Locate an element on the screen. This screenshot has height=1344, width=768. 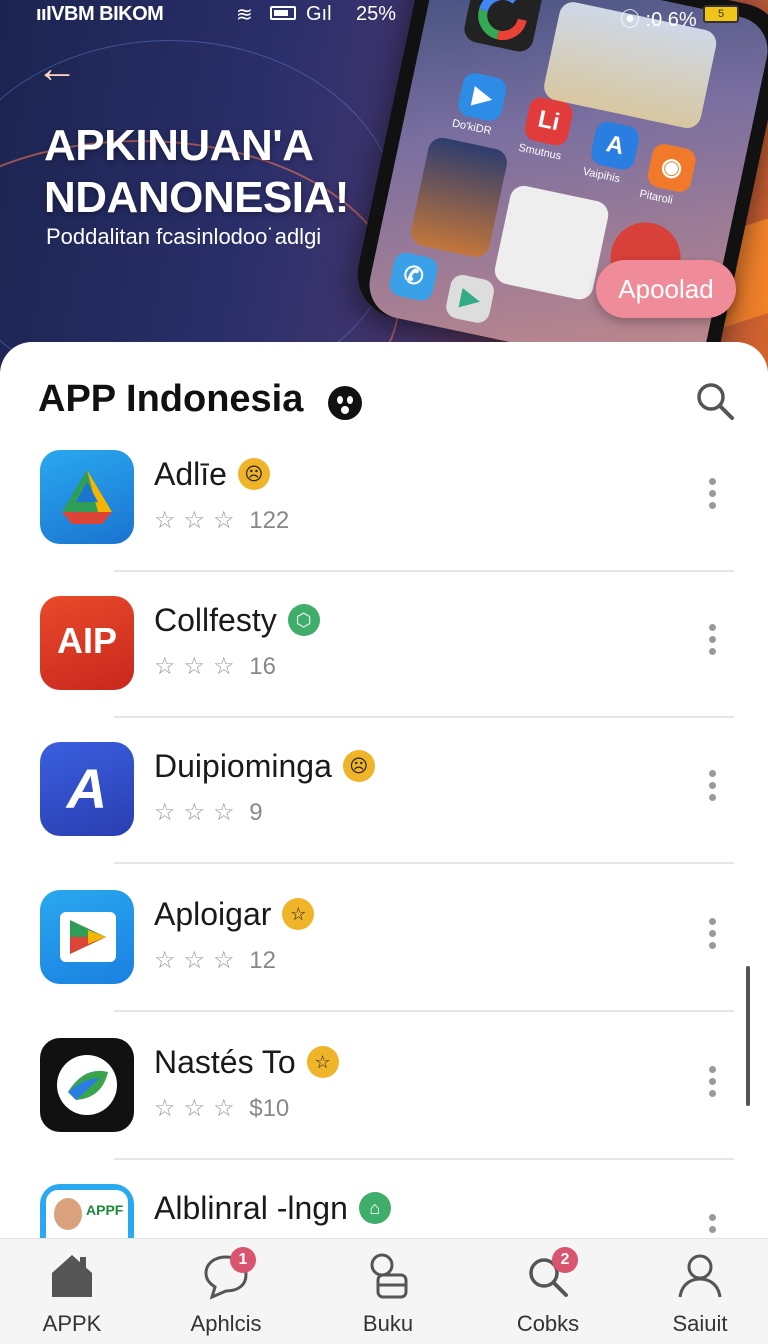
surprised-emoji-icon is located at coordinates (345, 403).